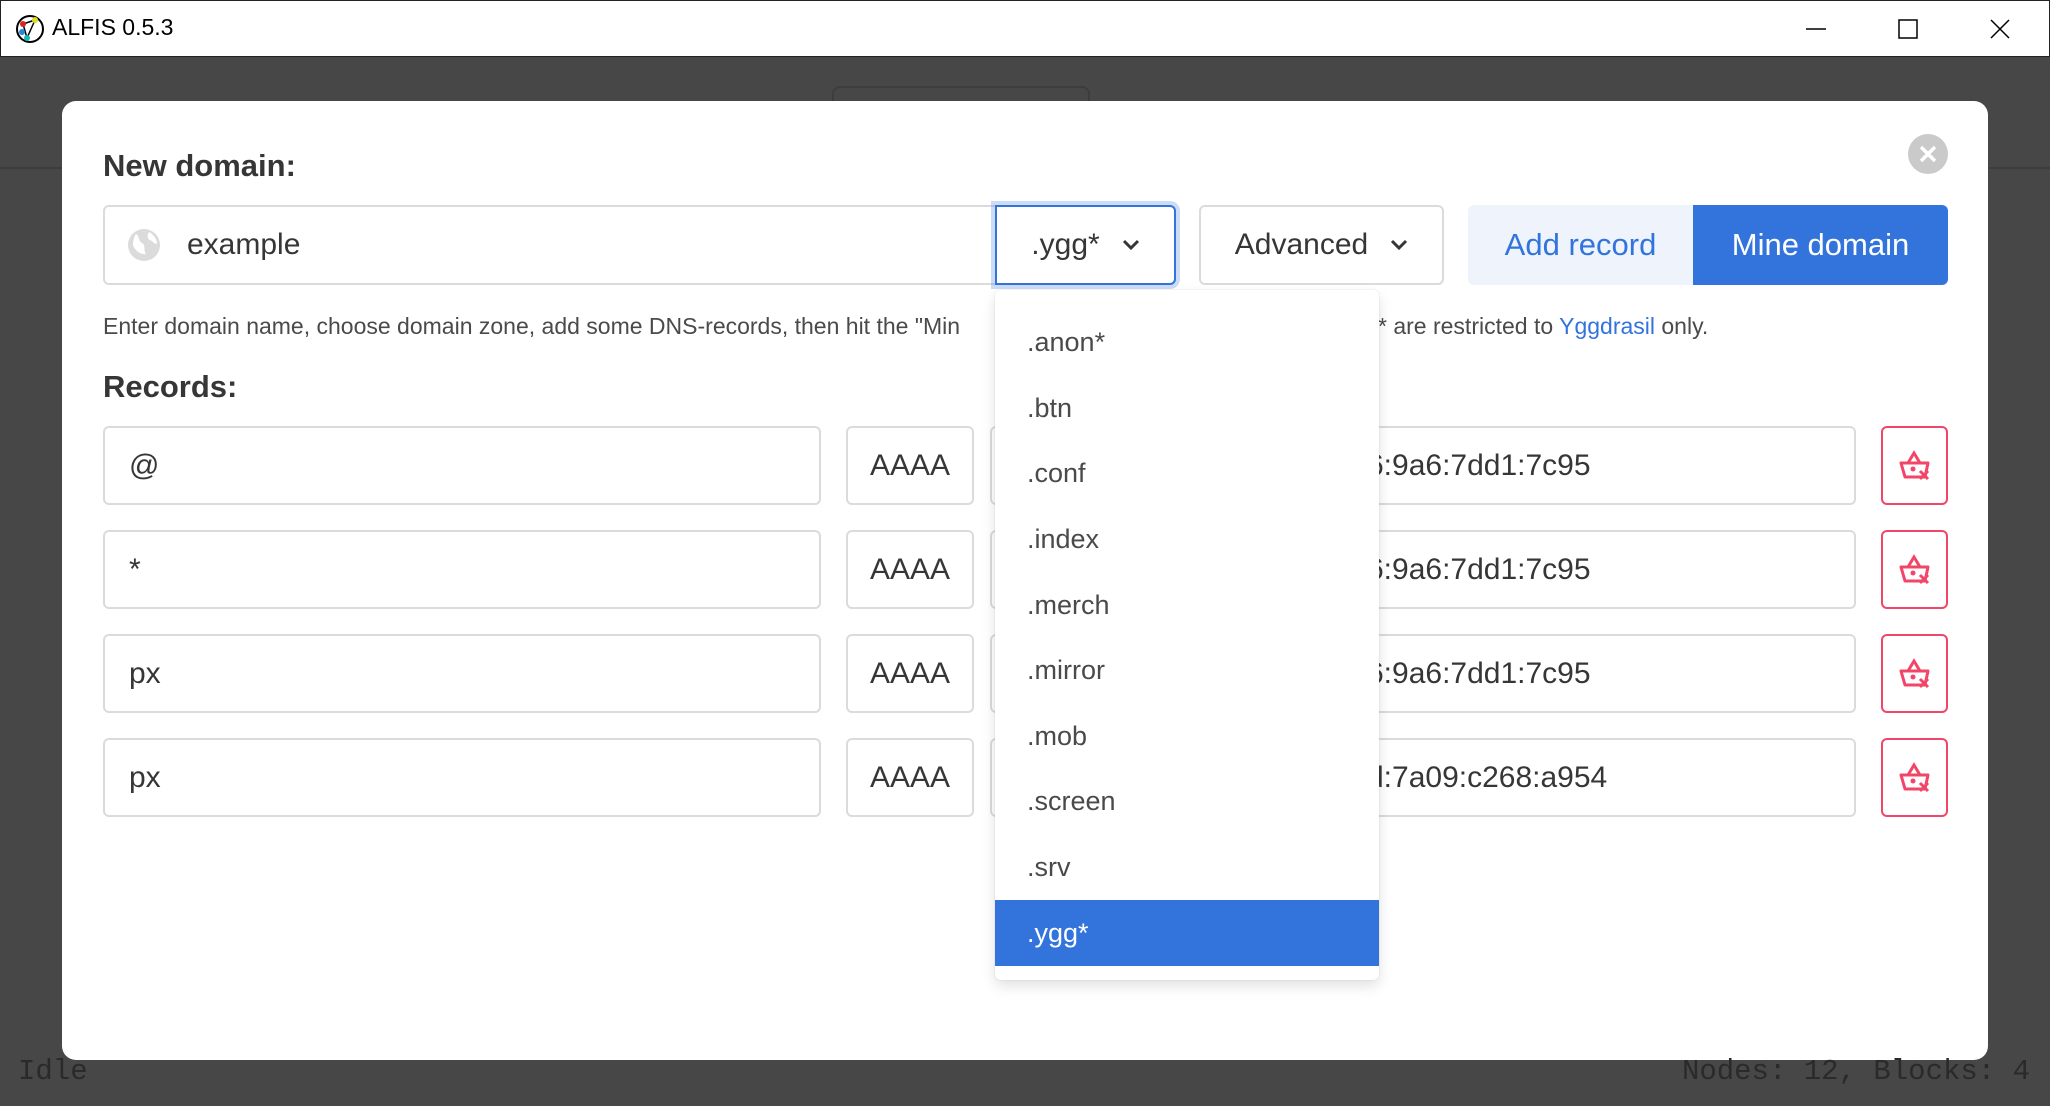  Describe the element at coordinates (170, 386) in the screenshot. I see `records-heading: Records:` at that location.